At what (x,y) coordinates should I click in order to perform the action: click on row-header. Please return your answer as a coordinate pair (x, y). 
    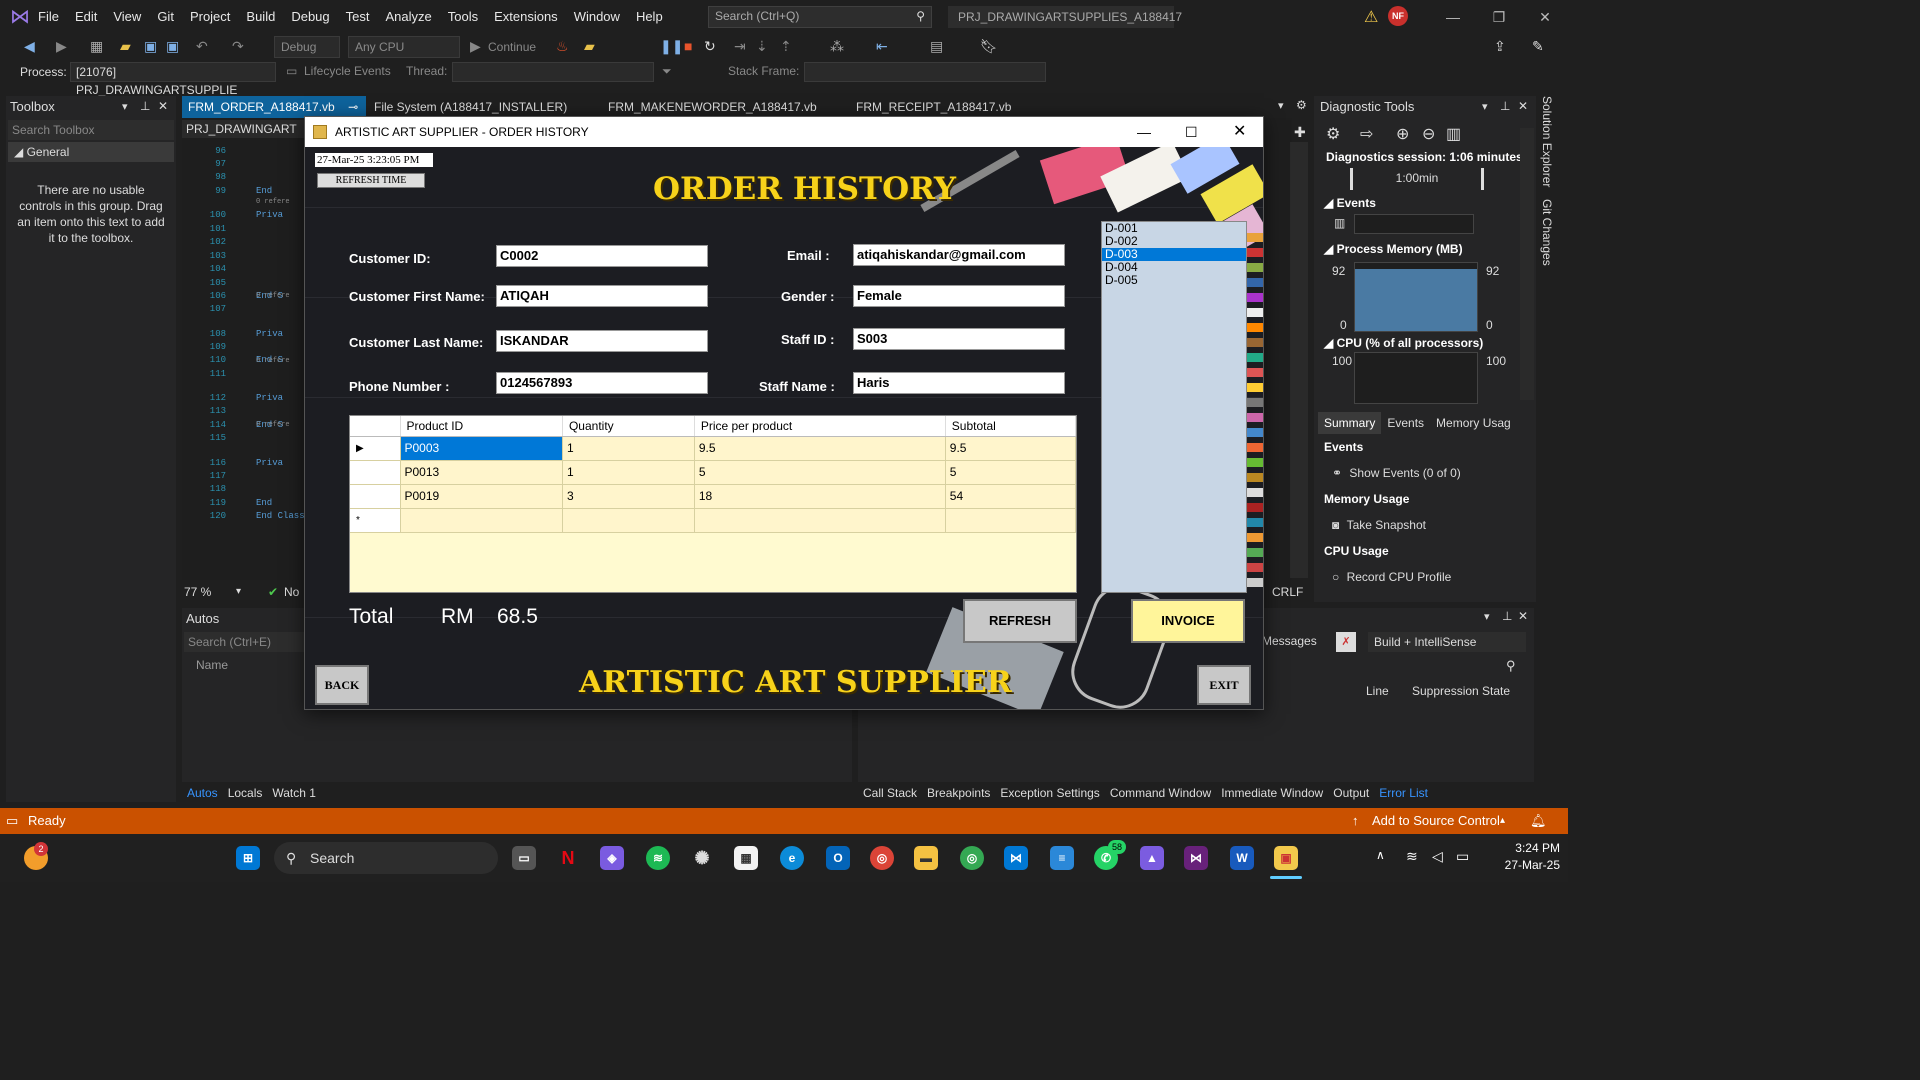
    Looking at the image, I should click on (375, 496).